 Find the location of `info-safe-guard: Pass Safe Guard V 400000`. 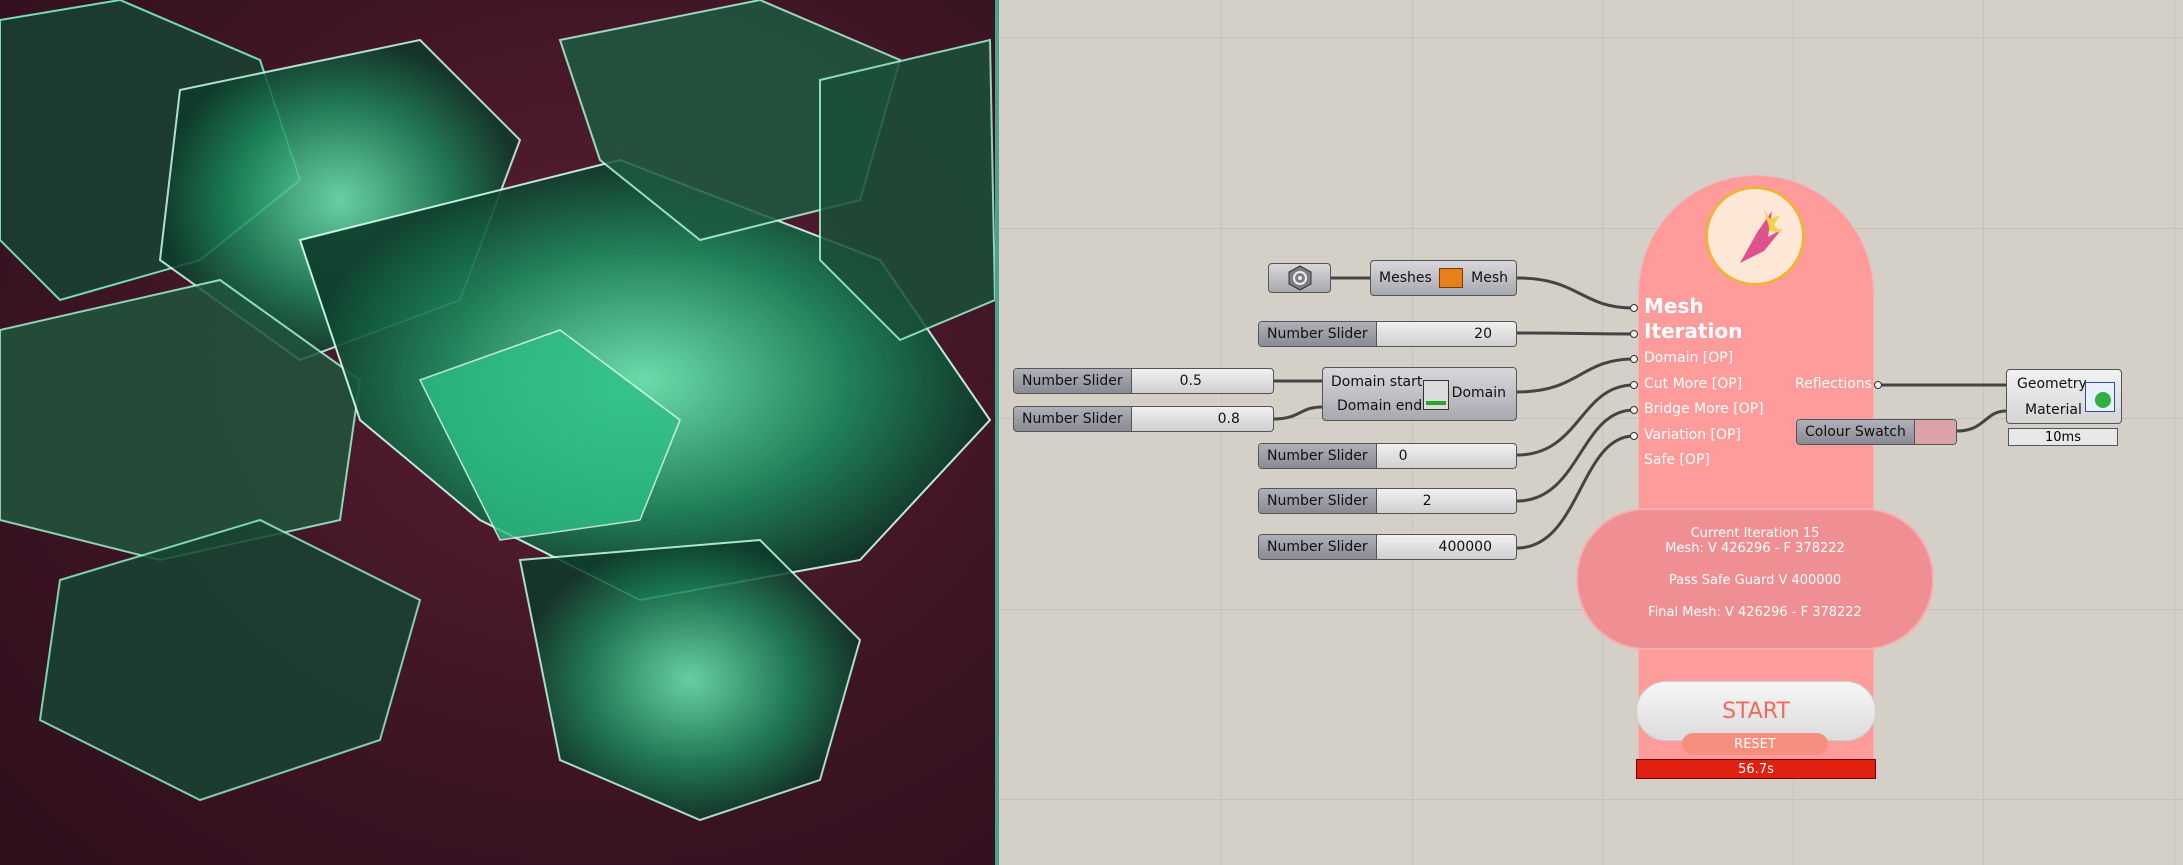

info-safe-guard: Pass Safe Guard V 400000 is located at coordinates (1755, 580).